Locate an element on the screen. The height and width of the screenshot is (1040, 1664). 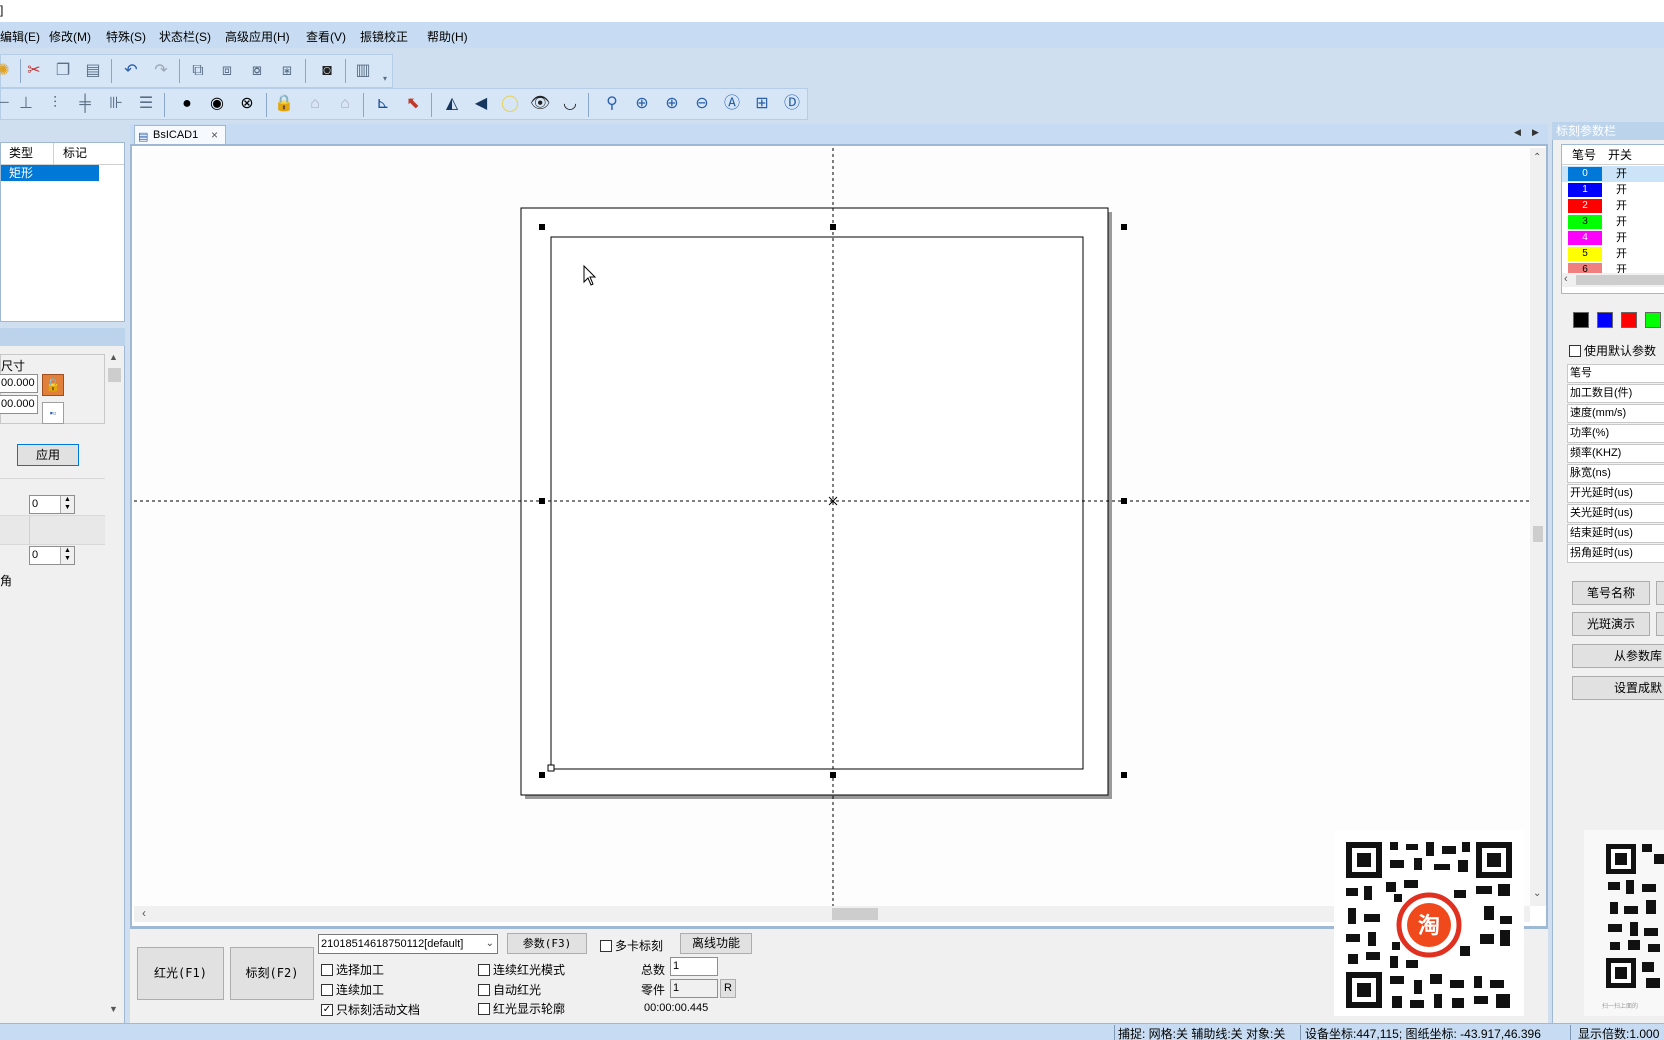
tab-close-icon: × is located at coordinates (214, 135).